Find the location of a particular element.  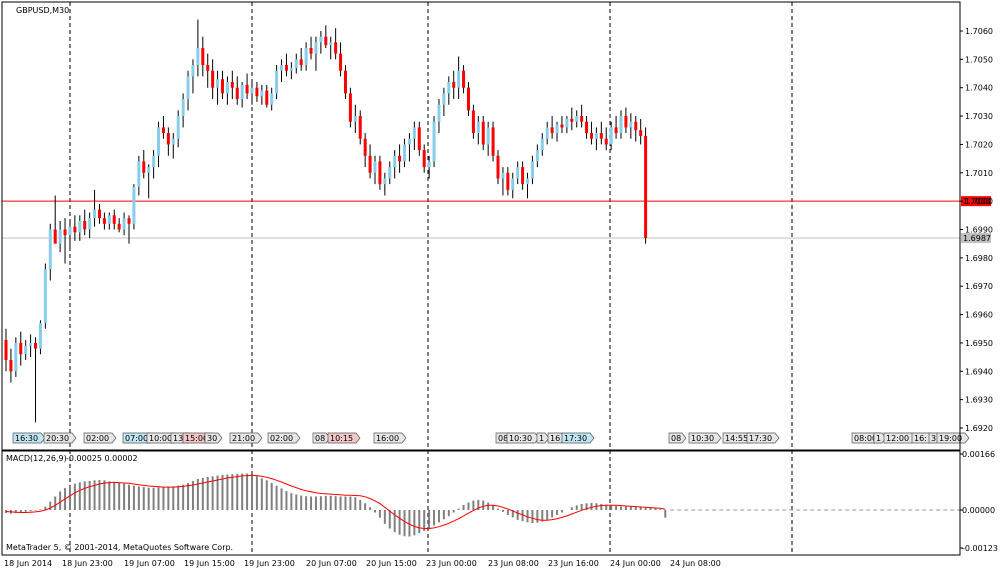

event-marker-label: 14:55 is located at coordinates (736, 438).